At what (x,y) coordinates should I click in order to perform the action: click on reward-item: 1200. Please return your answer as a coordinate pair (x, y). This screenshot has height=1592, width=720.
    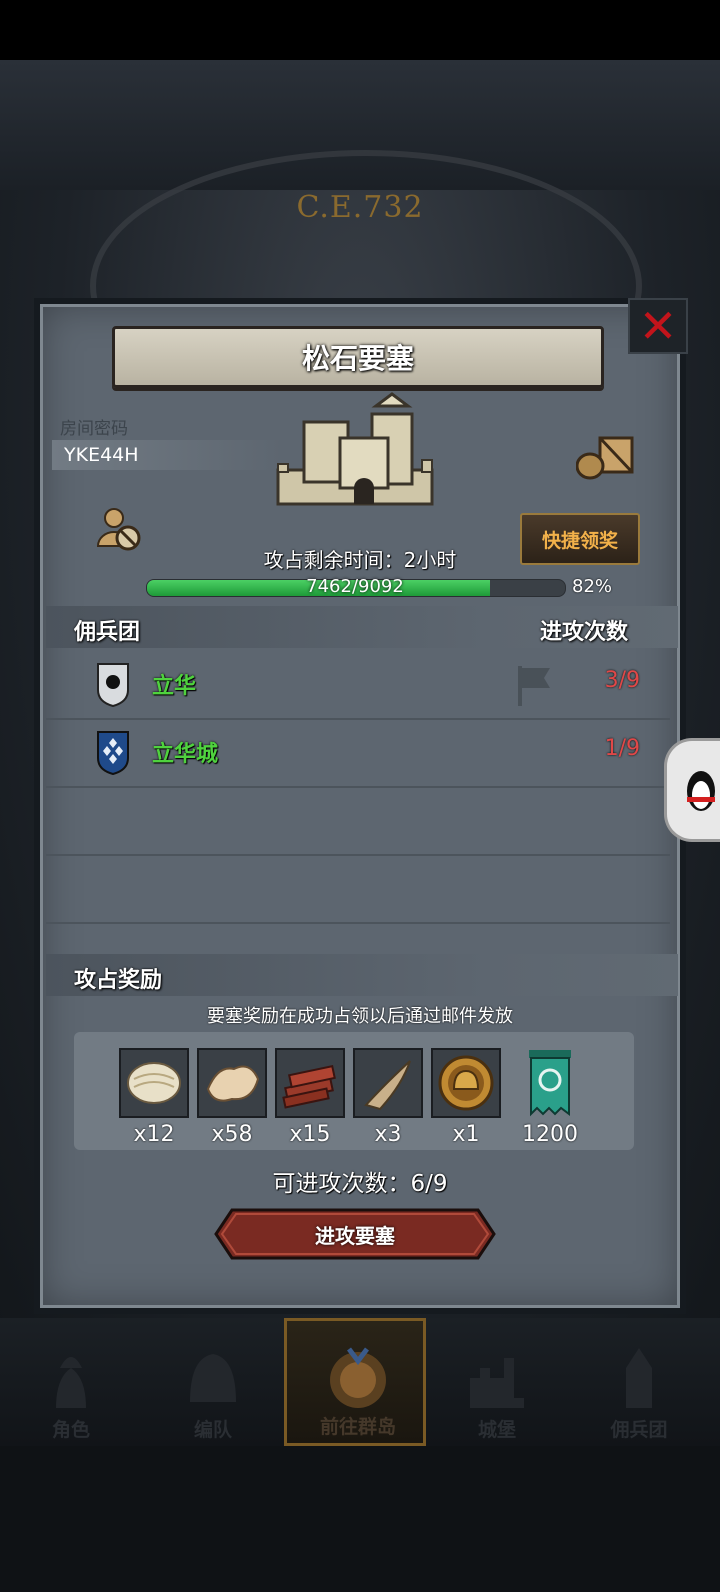
    Looking at the image, I should click on (550, 1097).